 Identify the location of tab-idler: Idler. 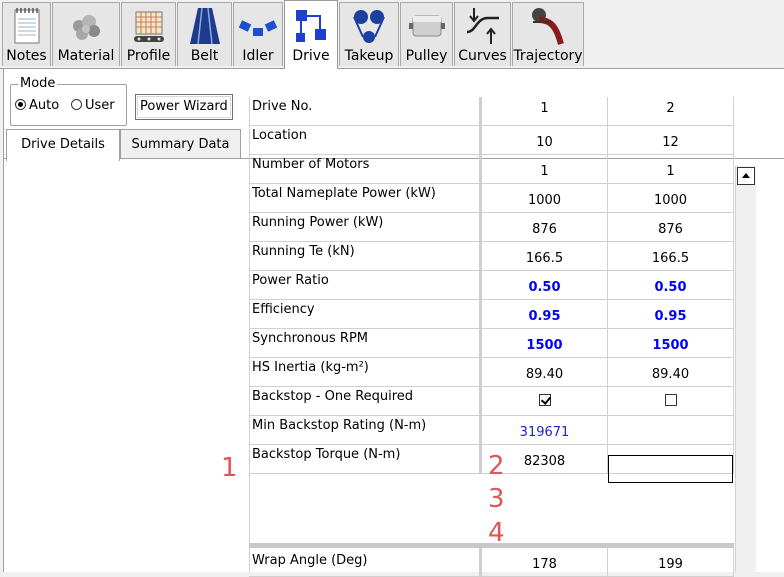
(258, 34).